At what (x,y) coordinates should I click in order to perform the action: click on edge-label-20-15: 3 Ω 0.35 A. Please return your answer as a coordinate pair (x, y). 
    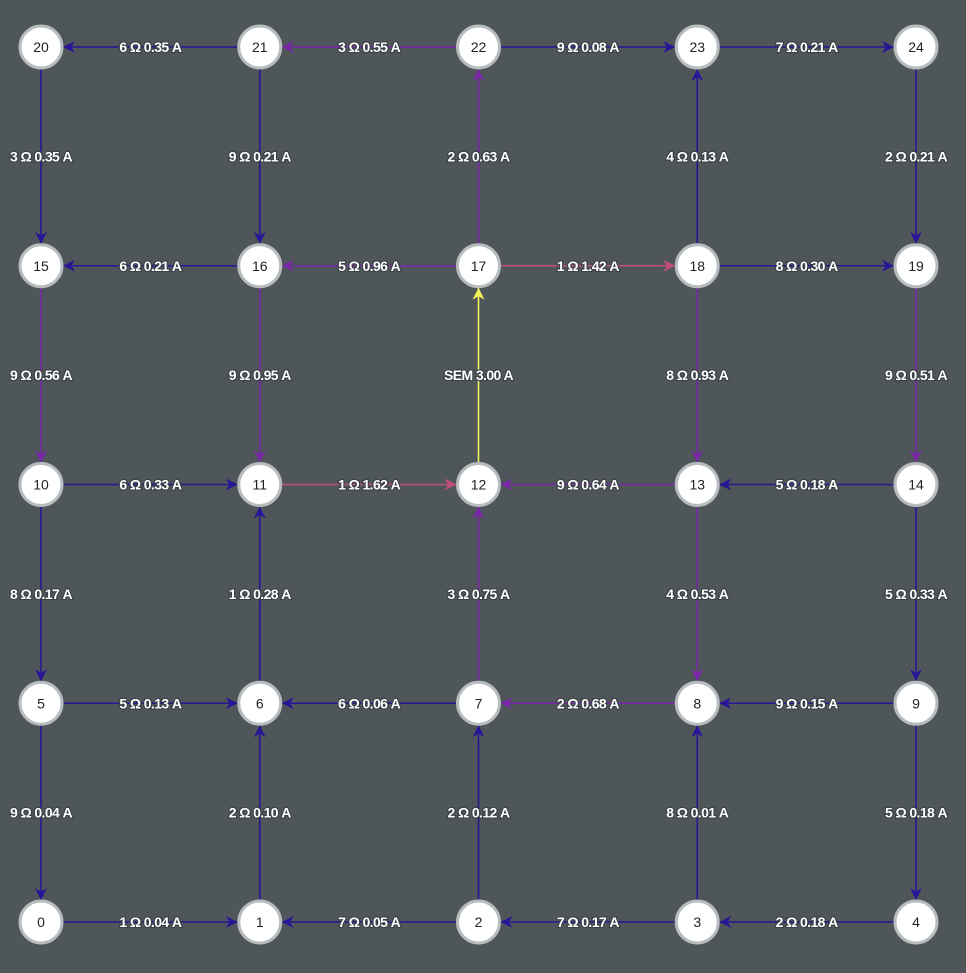
    Looking at the image, I should click on (41, 156).